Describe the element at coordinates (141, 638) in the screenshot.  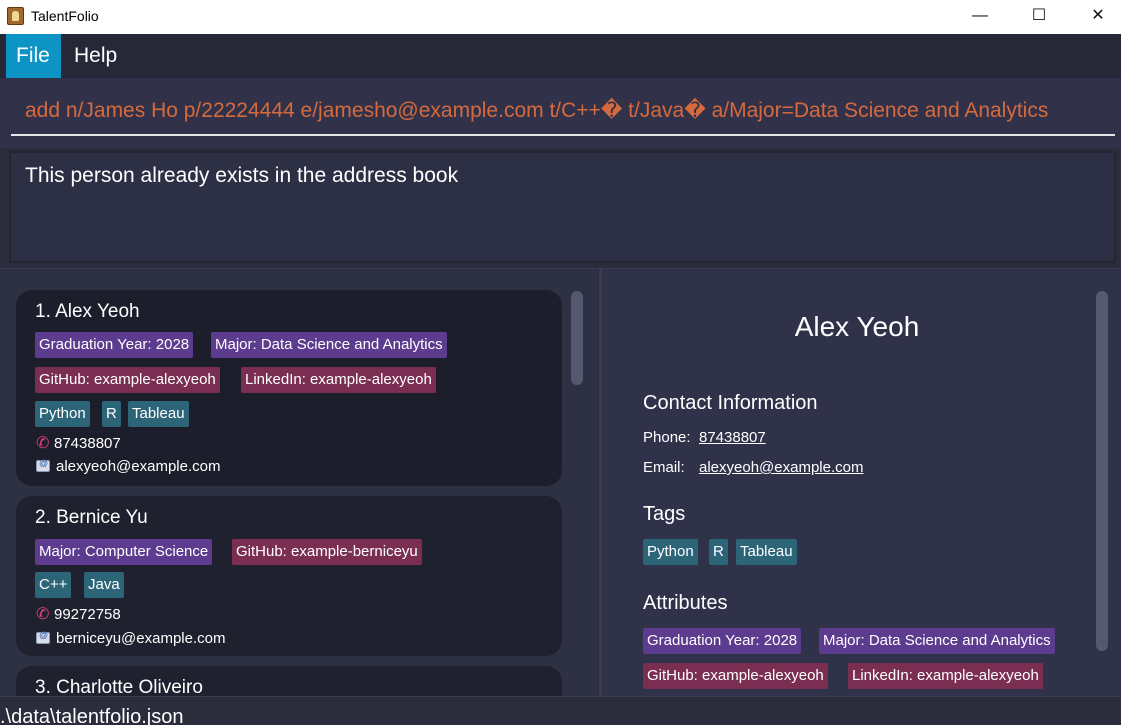
I see `email-value: berniceyu@example.com` at that location.